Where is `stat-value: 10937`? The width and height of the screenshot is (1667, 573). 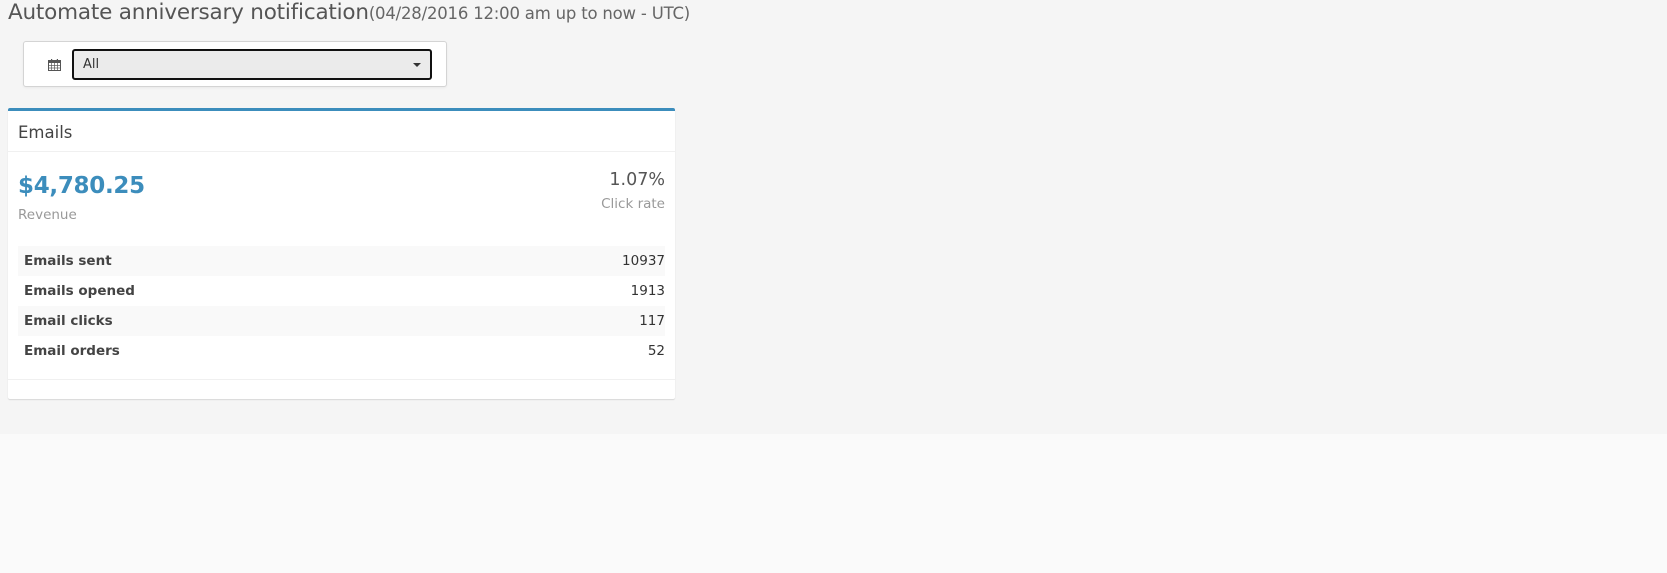 stat-value: 10937 is located at coordinates (643, 261).